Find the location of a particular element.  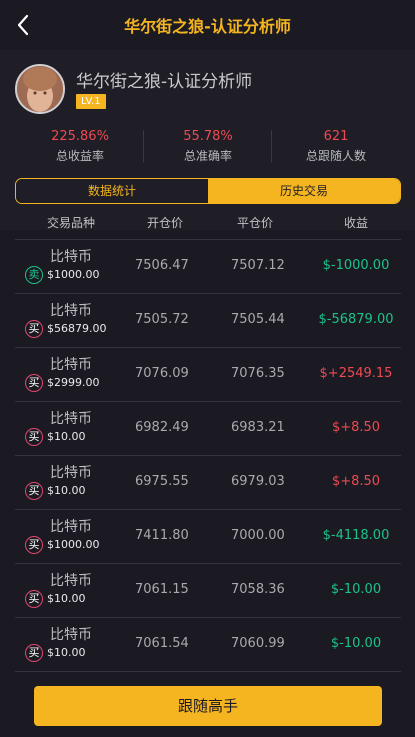

close-price: 7060.99 is located at coordinates (258, 643).